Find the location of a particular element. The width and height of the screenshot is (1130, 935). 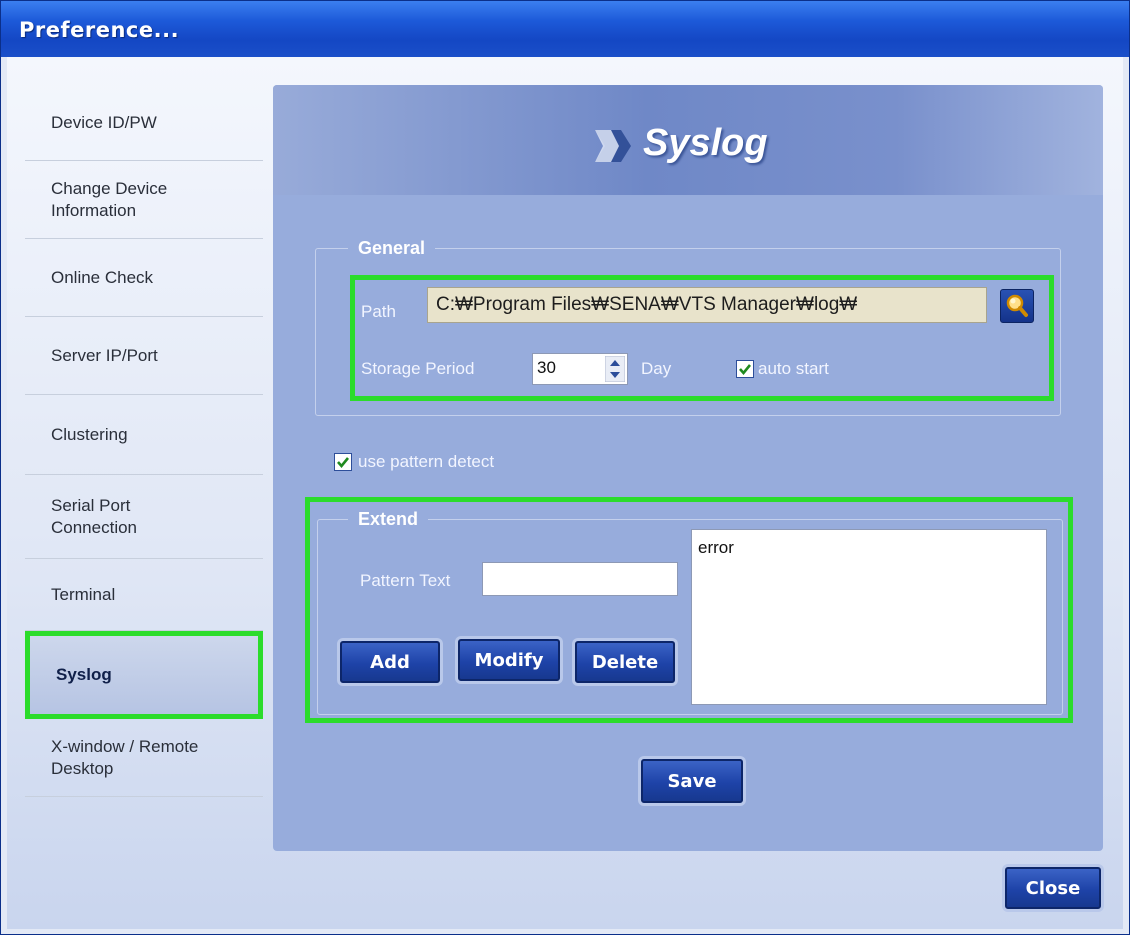

storage-unit-label: Day is located at coordinates (656, 368).